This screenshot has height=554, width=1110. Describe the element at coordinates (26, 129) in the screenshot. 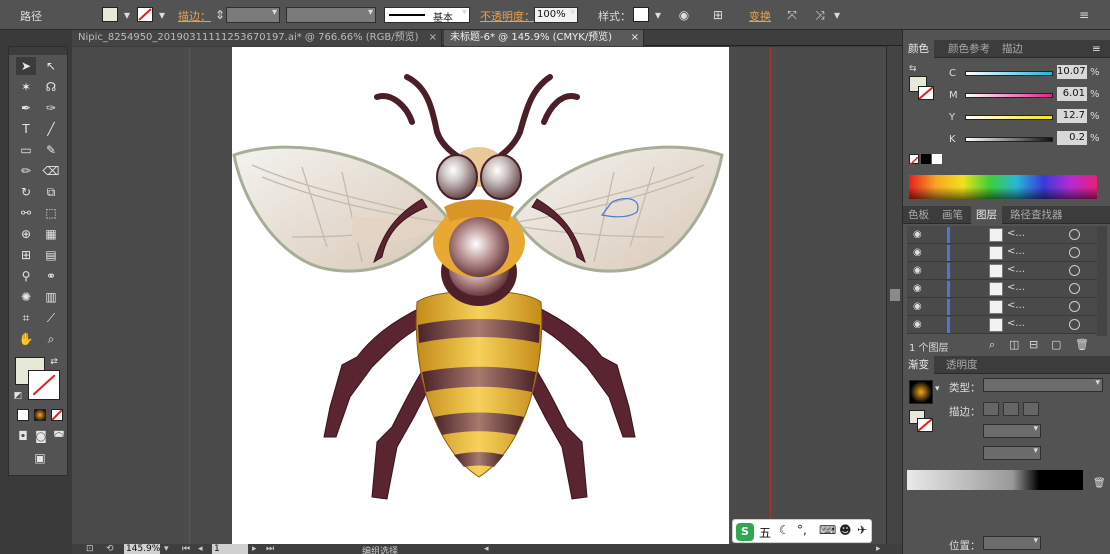

I see `type-tool-icon: T` at that location.